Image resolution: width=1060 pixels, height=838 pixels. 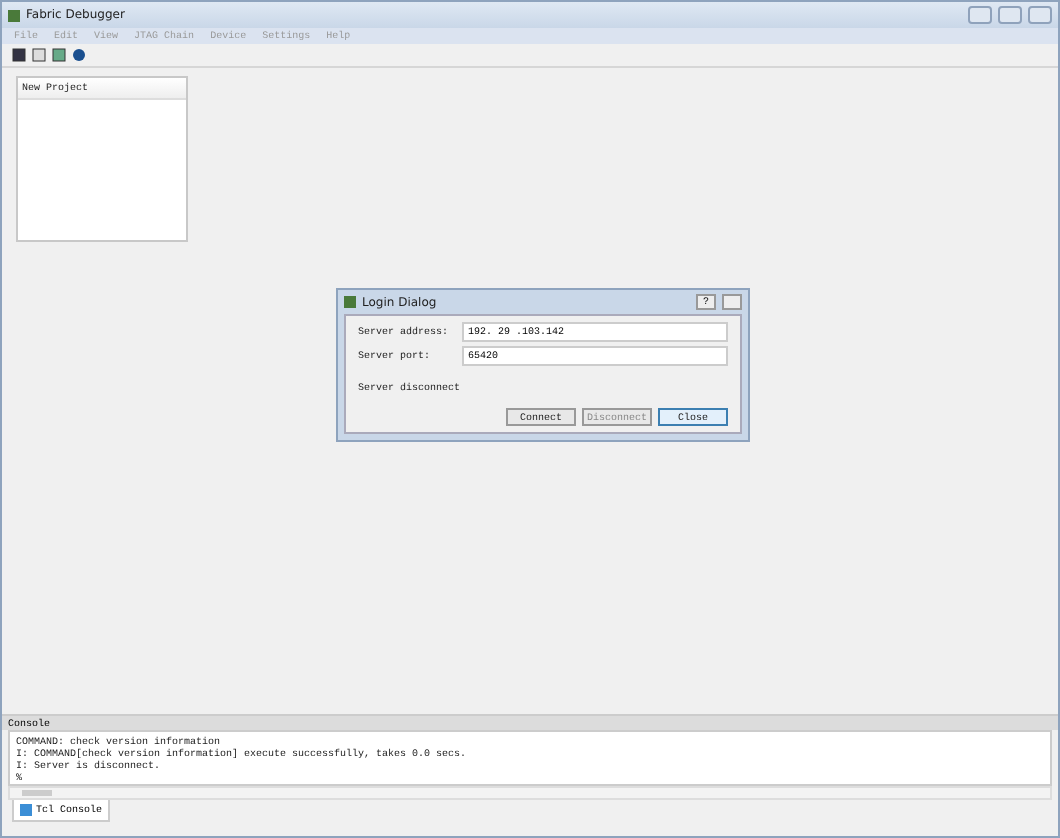 What do you see at coordinates (530, 793) in the screenshot?
I see `horizontal-scrollbar` at bounding box center [530, 793].